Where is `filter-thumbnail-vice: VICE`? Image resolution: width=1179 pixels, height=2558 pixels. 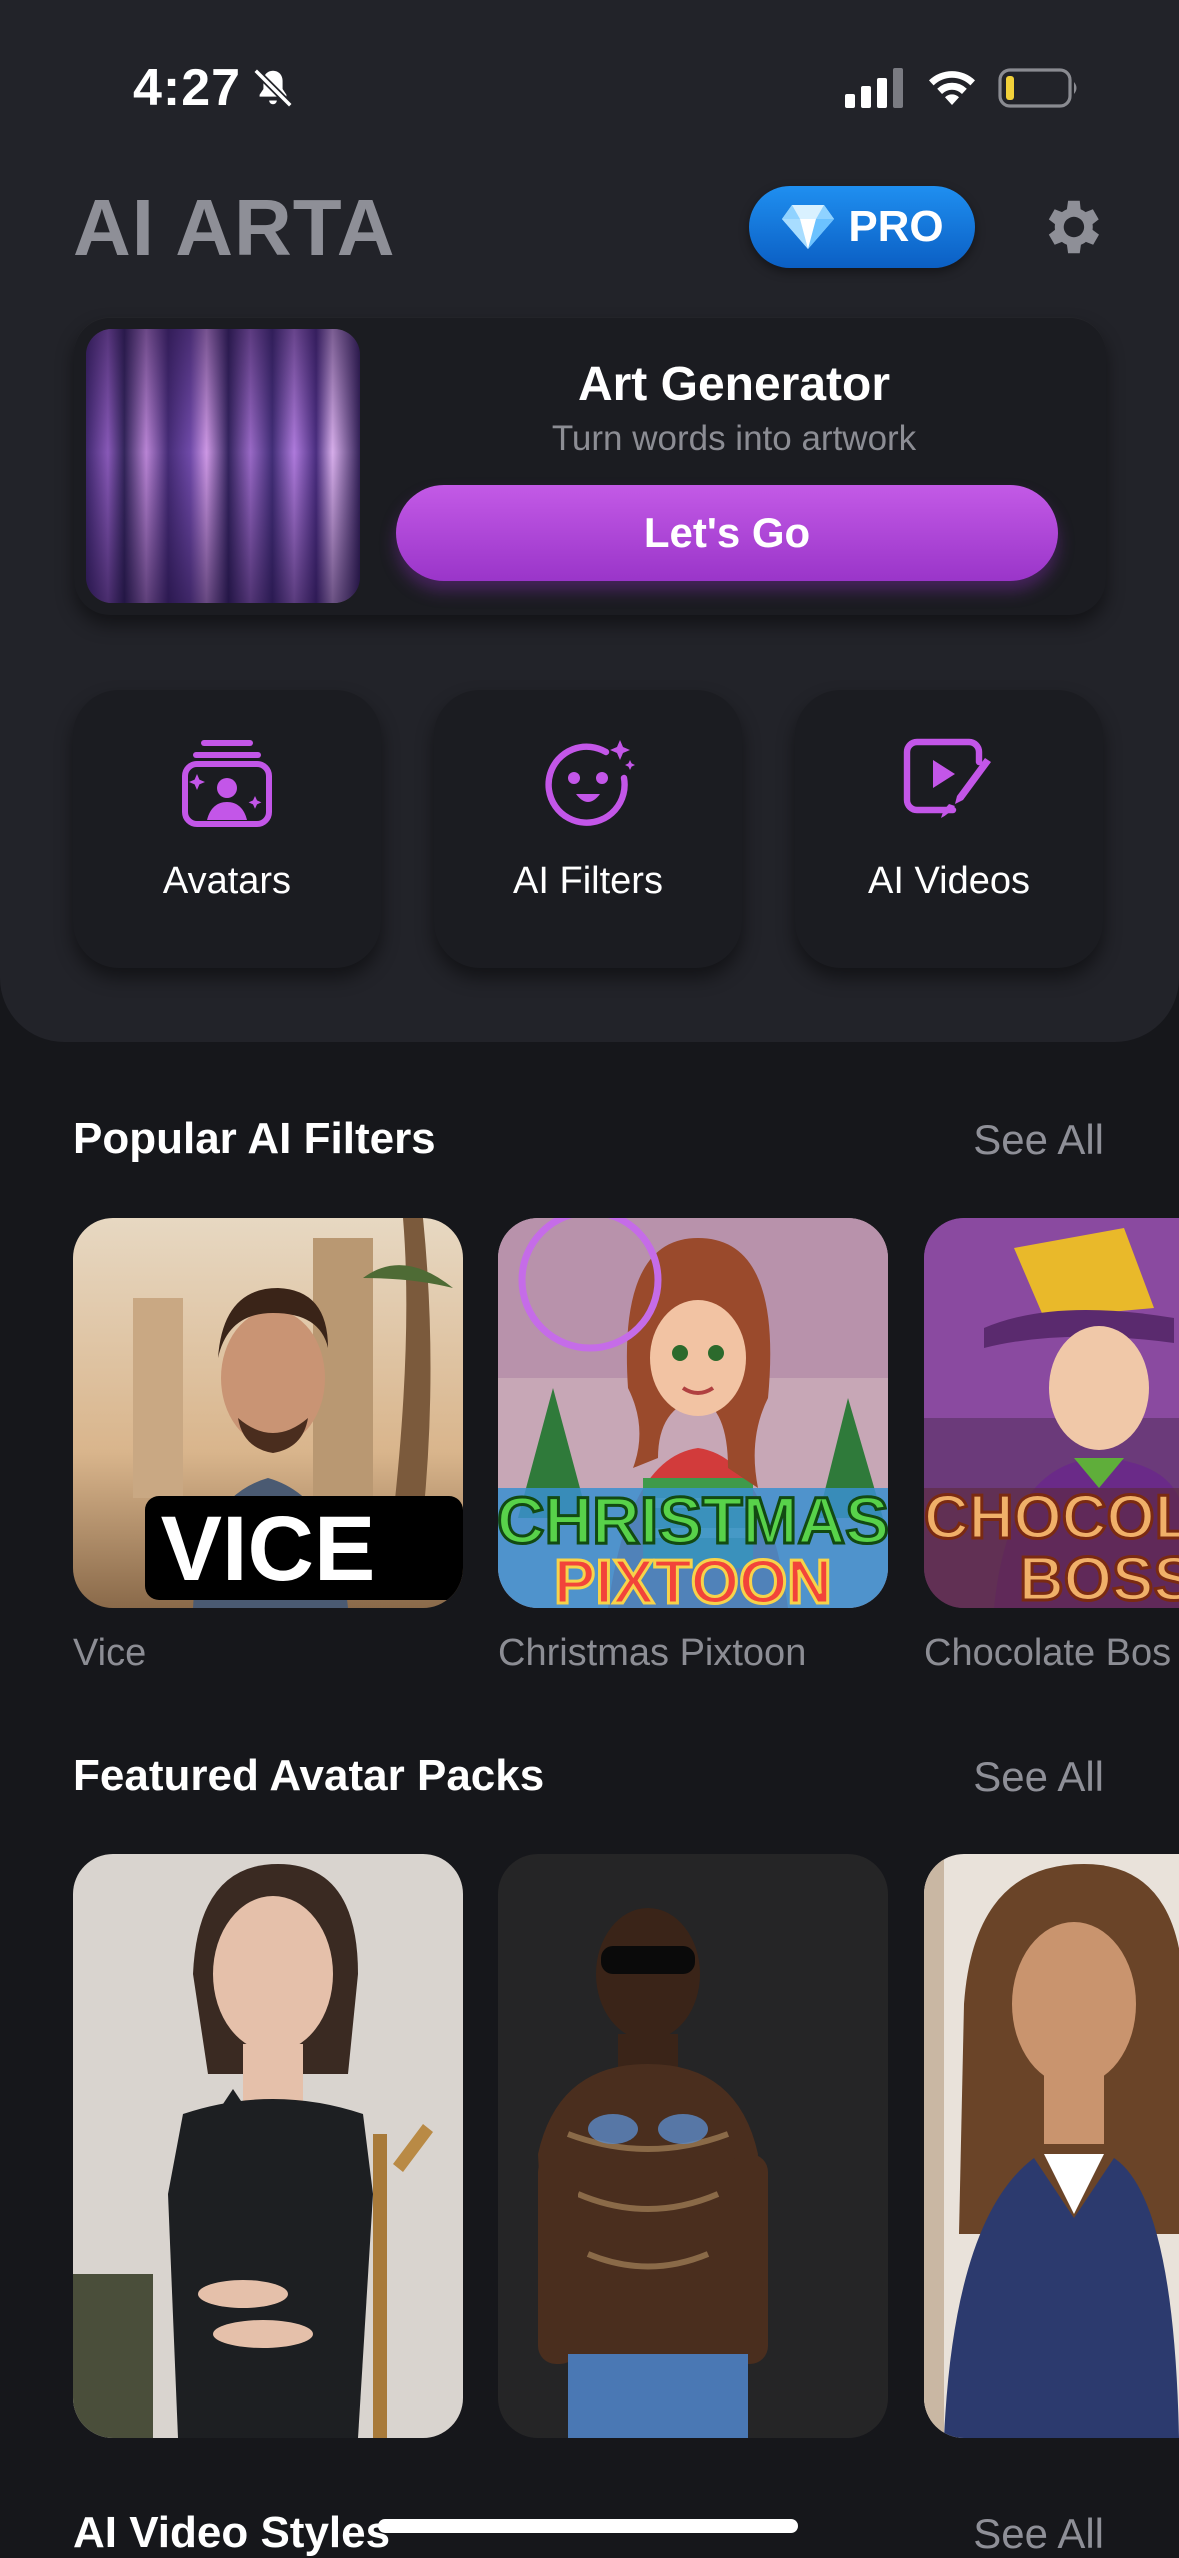 filter-thumbnail-vice: VICE is located at coordinates (268, 1413).